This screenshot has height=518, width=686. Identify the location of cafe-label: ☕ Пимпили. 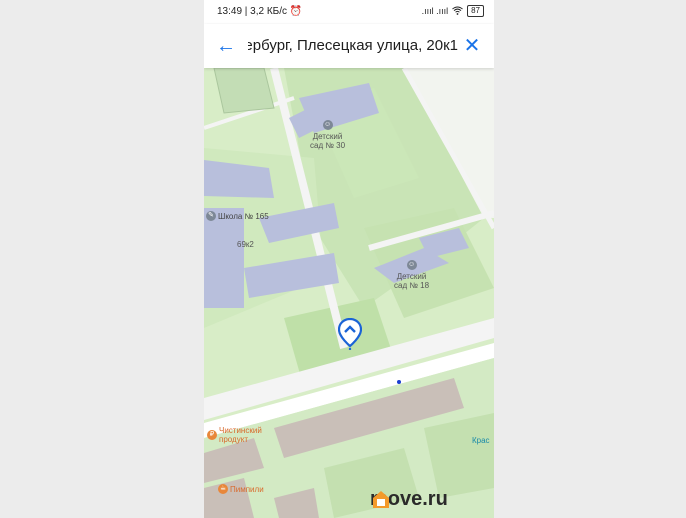
(241, 489).